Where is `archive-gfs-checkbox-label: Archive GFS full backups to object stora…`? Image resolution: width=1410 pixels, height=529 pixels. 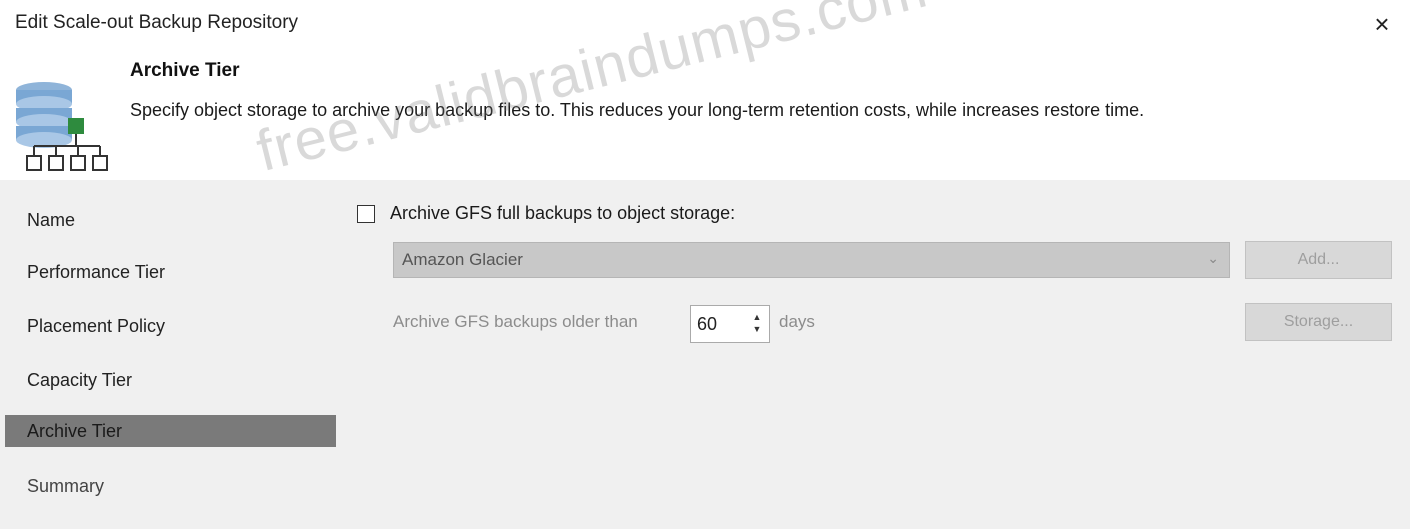 archive-gfs-checkbox-label: Archive GFS full backups to object stora… is located at coordinates (562, 213).